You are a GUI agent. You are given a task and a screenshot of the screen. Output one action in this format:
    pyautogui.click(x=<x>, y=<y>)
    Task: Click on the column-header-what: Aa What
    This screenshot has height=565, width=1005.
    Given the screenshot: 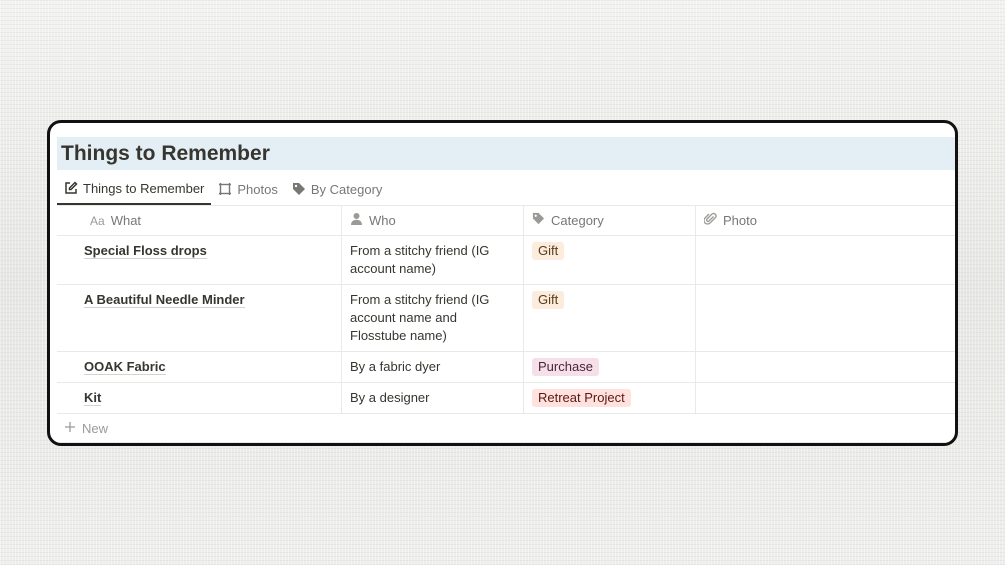 What is the action you would take?
    pyautogui.click(x=199, y=220)
    